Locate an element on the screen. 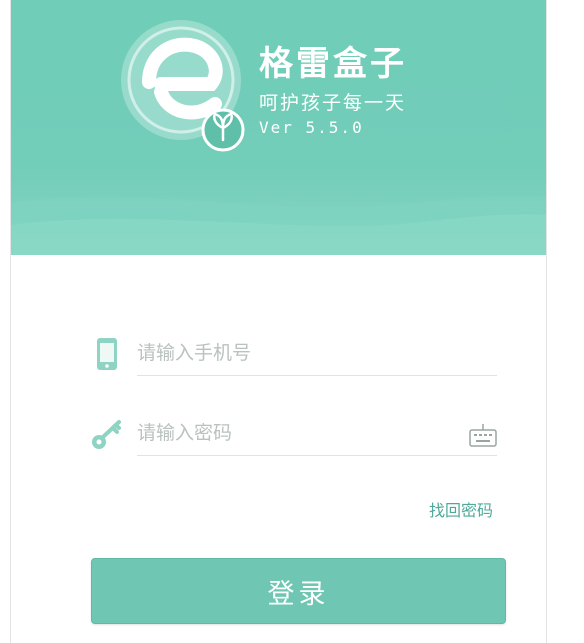 This screenshot has height=643, width=584. phone-field-row is located at coordinates (299, 355).